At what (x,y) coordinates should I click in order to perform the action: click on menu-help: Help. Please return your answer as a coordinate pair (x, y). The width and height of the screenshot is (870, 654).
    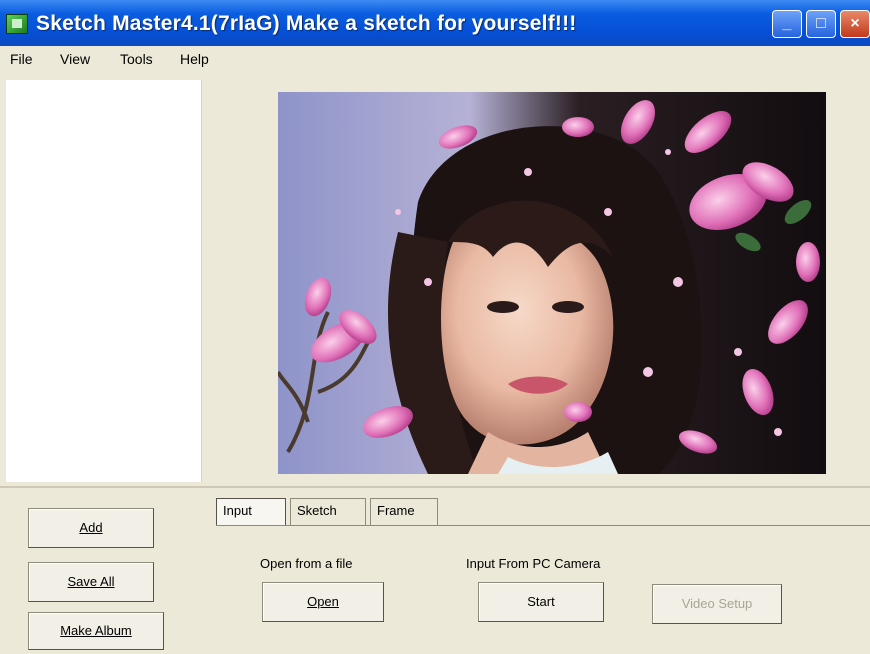
    Looking at the image, I should click on (194, 59).